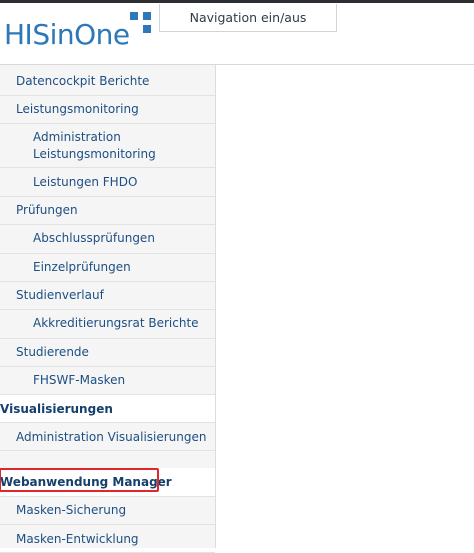 The width and height of the screenshot is (474, 553). I want to click on sidebar-item-studienverlauf: Studienverlauf, so click(107, 296).